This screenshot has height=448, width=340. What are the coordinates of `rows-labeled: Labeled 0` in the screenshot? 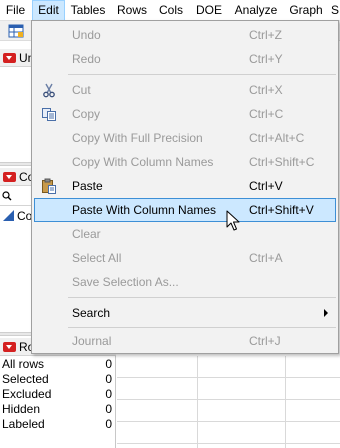 It's located at (57, 424).